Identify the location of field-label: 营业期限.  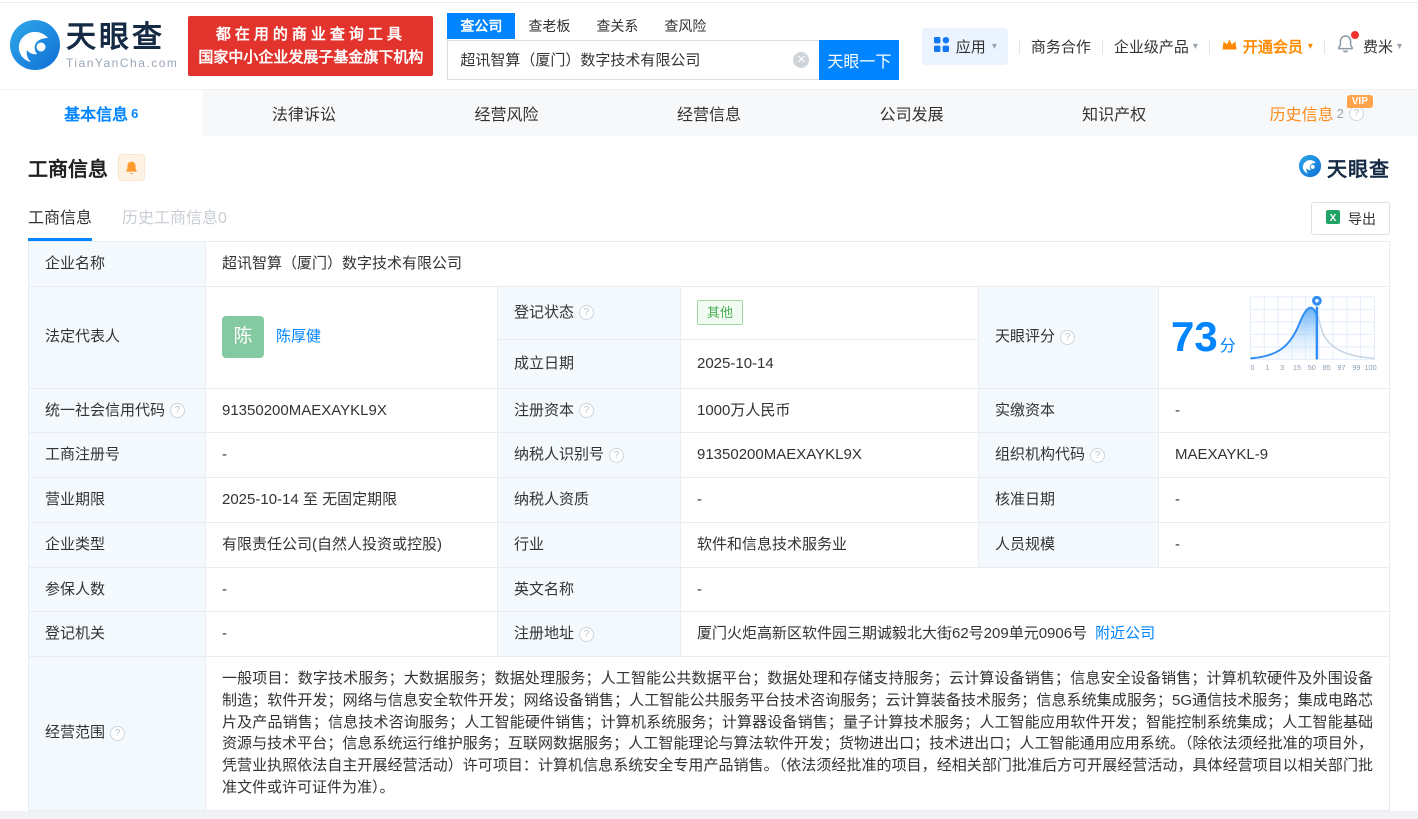
(117, 500).